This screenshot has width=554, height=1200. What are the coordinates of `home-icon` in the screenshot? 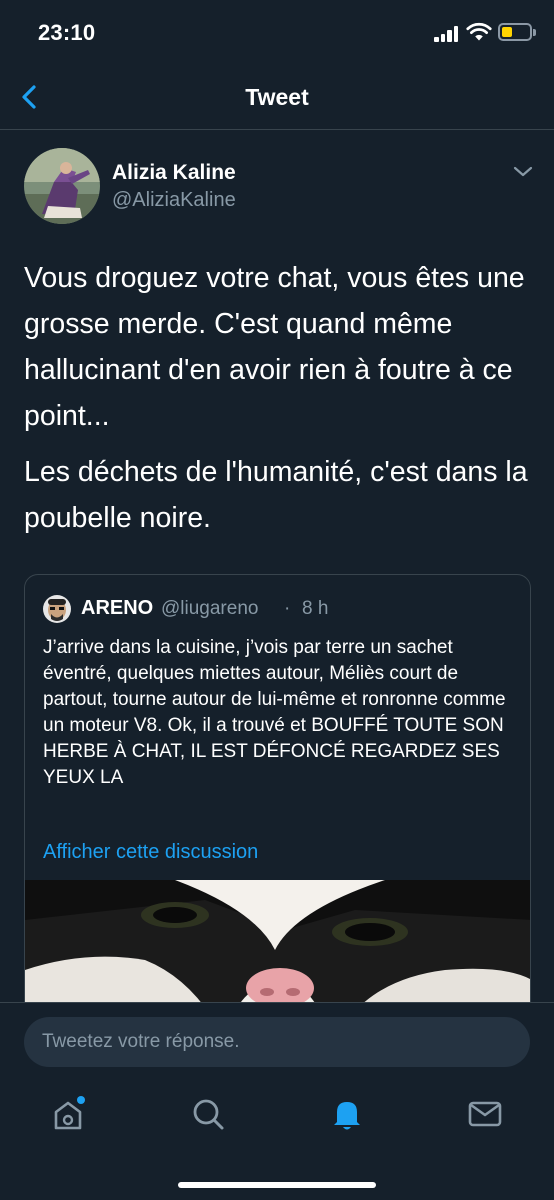 It's located at (68, 1115).